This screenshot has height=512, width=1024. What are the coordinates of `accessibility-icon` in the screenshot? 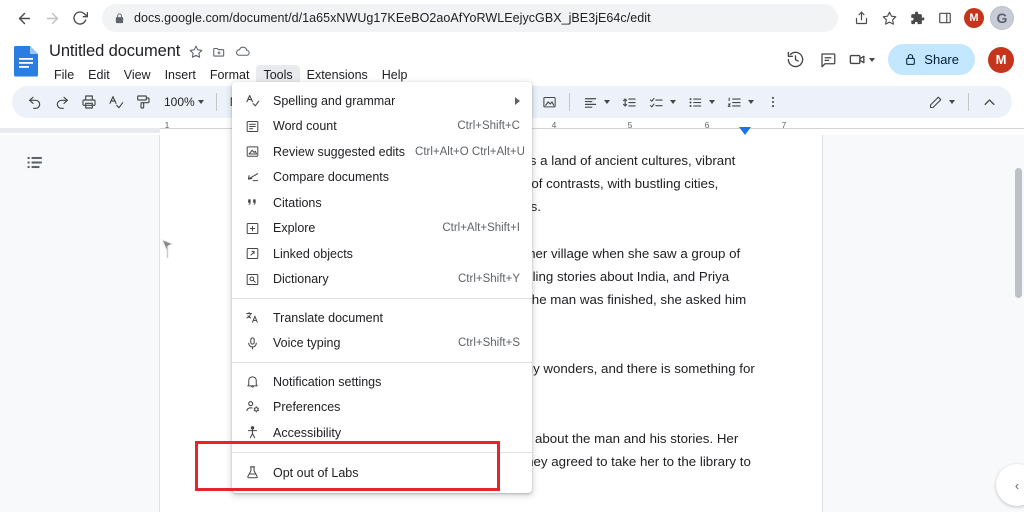 It's located at (252, 432).